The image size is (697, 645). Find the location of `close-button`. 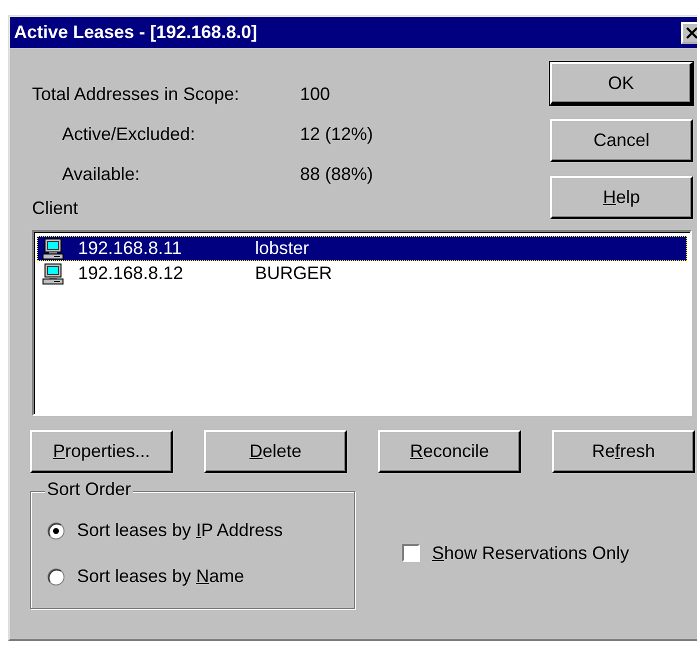

close-button is located at coordinates (689, 33).